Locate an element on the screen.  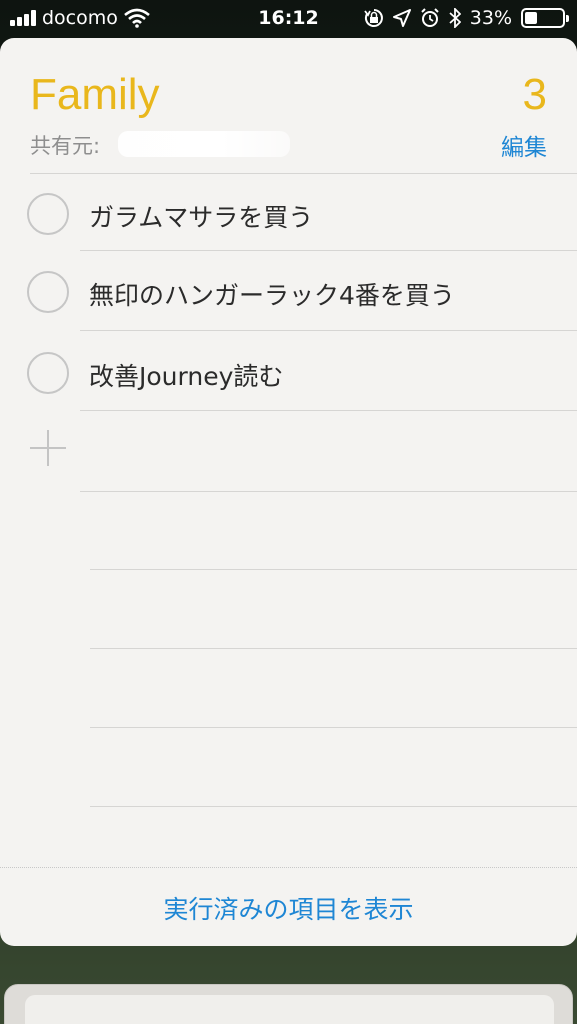
edit-button: 編集 is located at coordinates (524, 145).